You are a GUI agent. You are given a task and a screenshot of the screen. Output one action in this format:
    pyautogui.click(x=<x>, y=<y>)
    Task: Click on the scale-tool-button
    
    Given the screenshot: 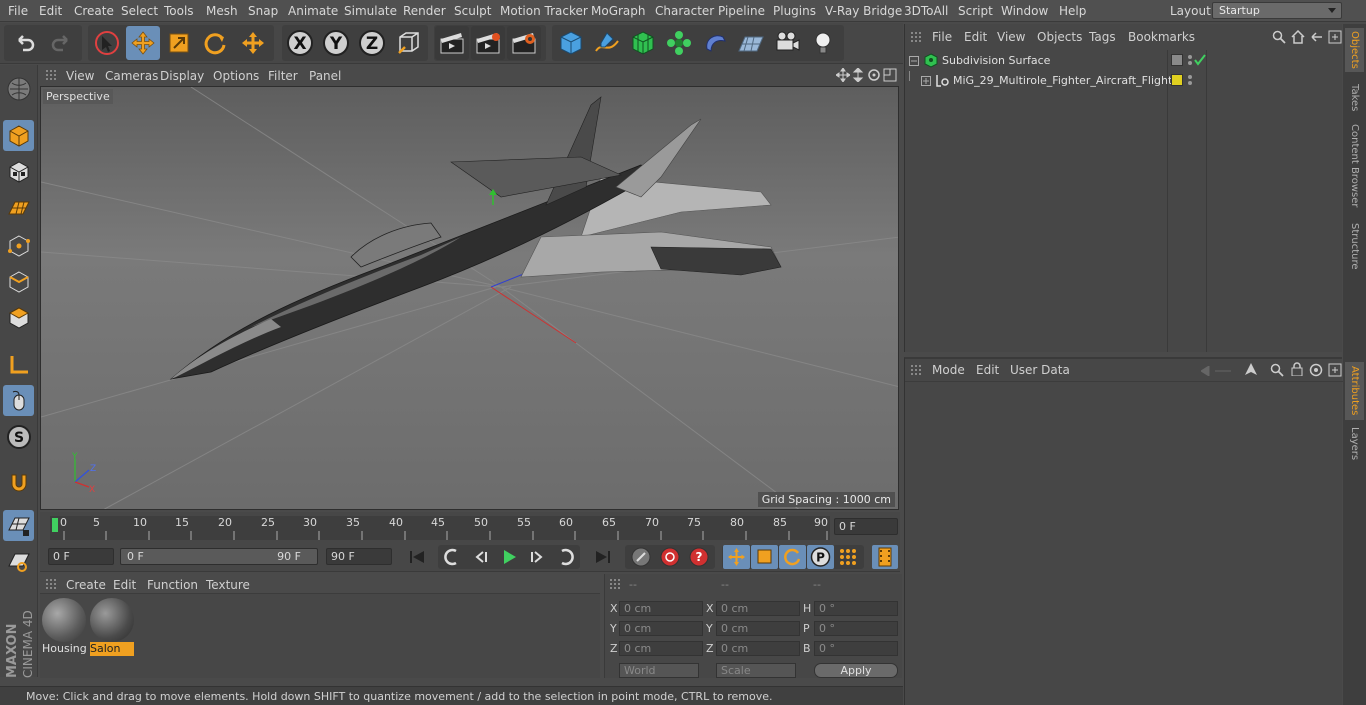 What is the action you would take?
    pyautogui.click(x=179, y=43)
    